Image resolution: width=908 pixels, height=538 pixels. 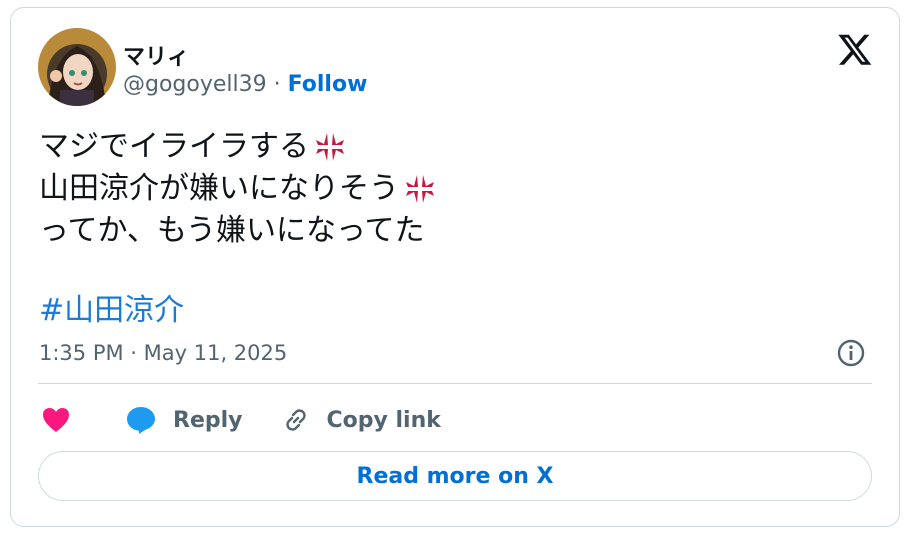 I want to click on tweet-line-text: ってか、もう嫌いになってた, so click(x=232, y=230).